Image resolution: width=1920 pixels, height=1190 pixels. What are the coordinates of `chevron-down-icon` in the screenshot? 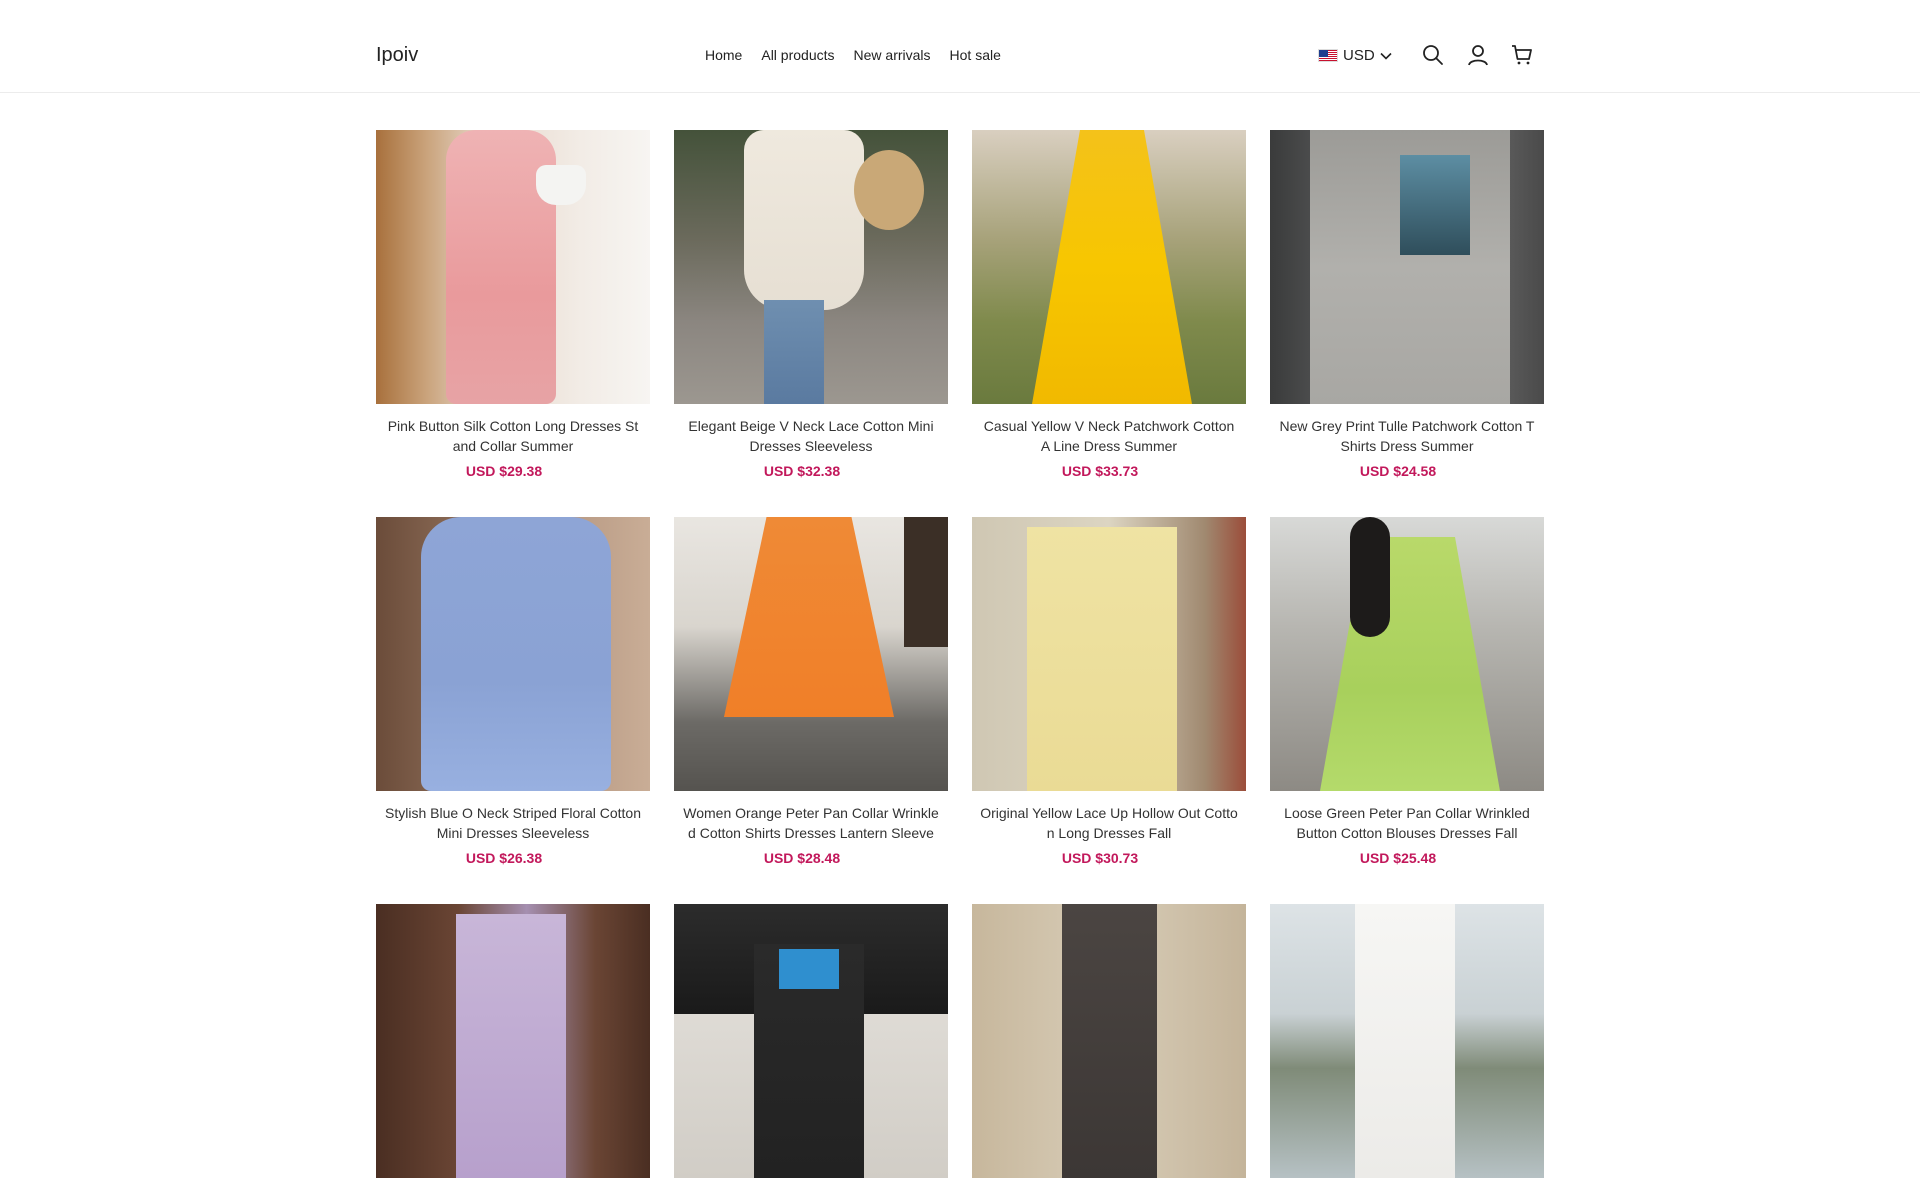 It's located at (1386, 56).